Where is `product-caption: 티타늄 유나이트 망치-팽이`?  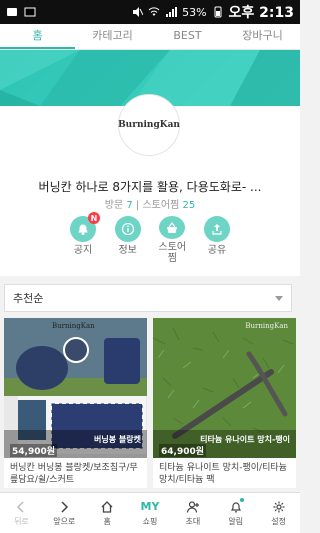
product-caption: 티타늄 유나이트 망치-팽이 is located at coordinates (245, 439).